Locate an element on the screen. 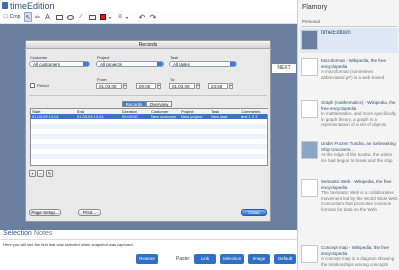 Image resolution: width=399 pixels, height=270 pixels. text-tool-button: A is located at coordinates (47, 17).